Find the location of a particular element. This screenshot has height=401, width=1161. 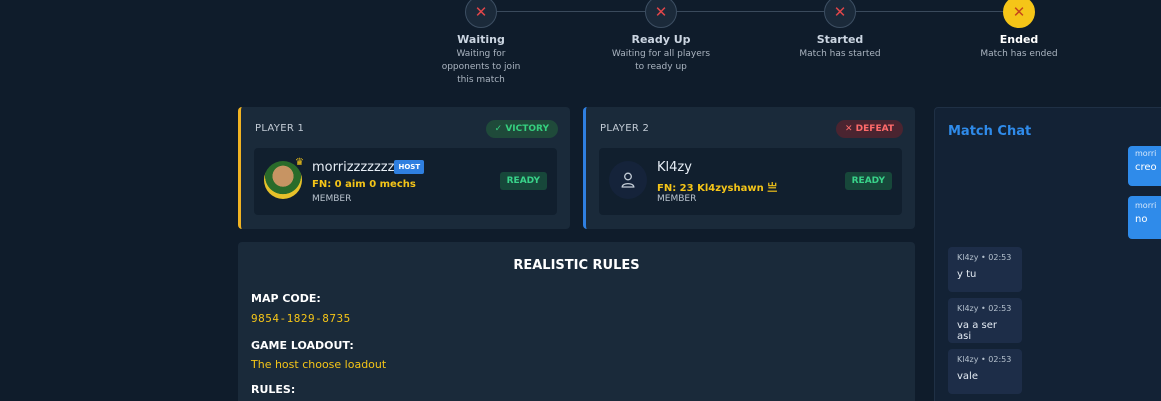

chat-title: Match Chat is located at coordinates (990, 131).